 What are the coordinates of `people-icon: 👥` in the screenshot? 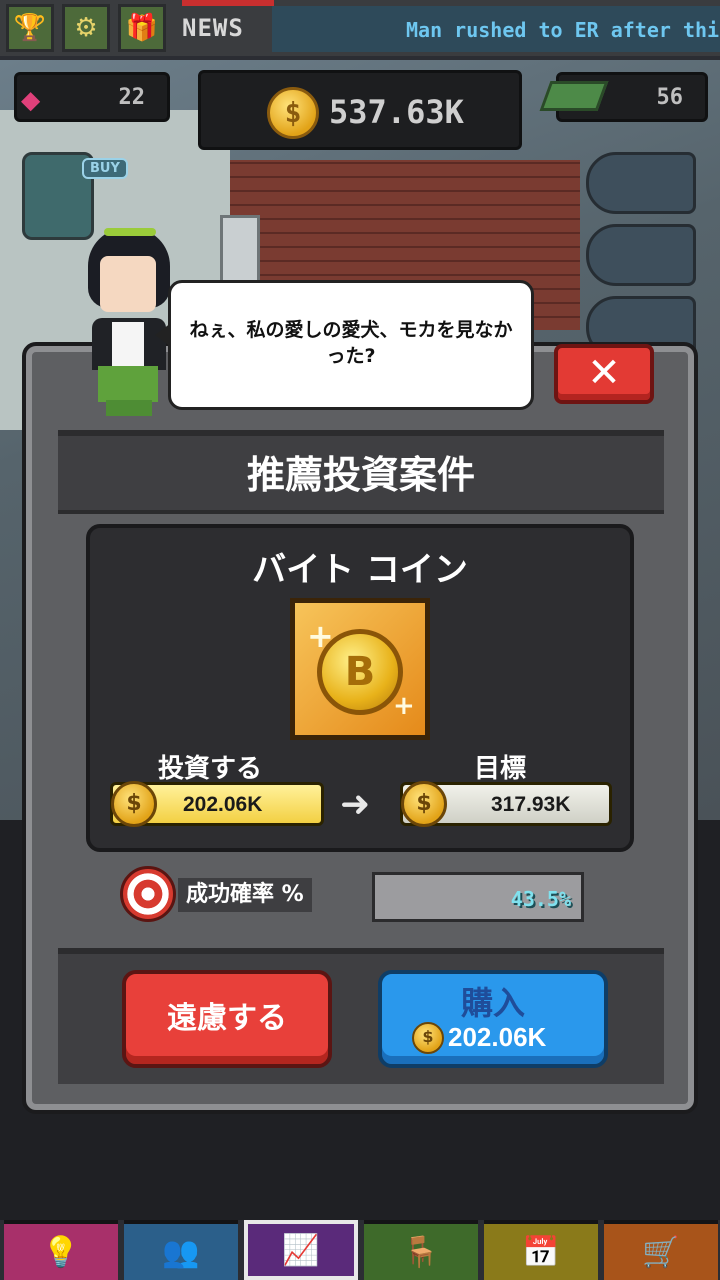 It's located at (181, 1252).